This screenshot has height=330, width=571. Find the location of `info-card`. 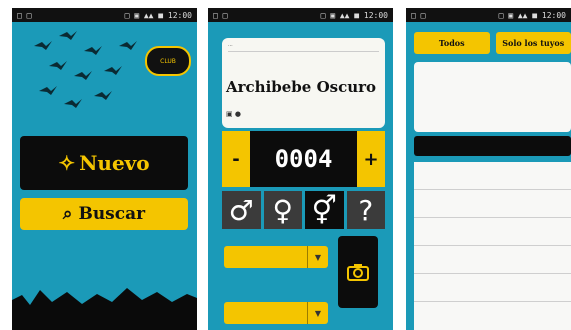

info-card is located at coordinates (492, 97).